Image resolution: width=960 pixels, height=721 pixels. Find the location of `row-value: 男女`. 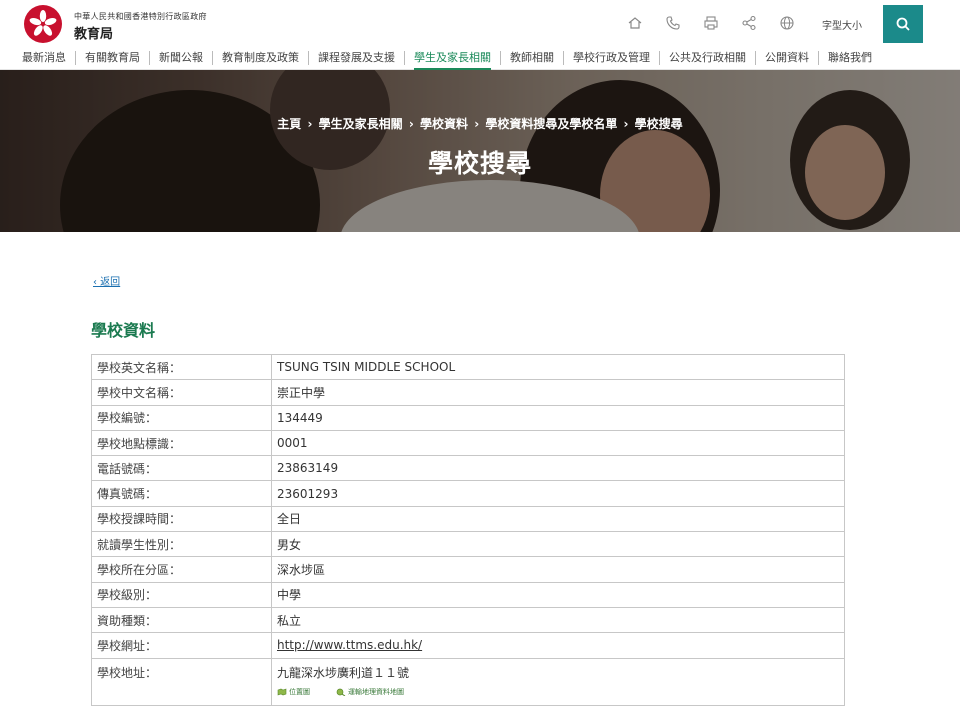

row-value: 男女 is located at coordinates (558, 544).